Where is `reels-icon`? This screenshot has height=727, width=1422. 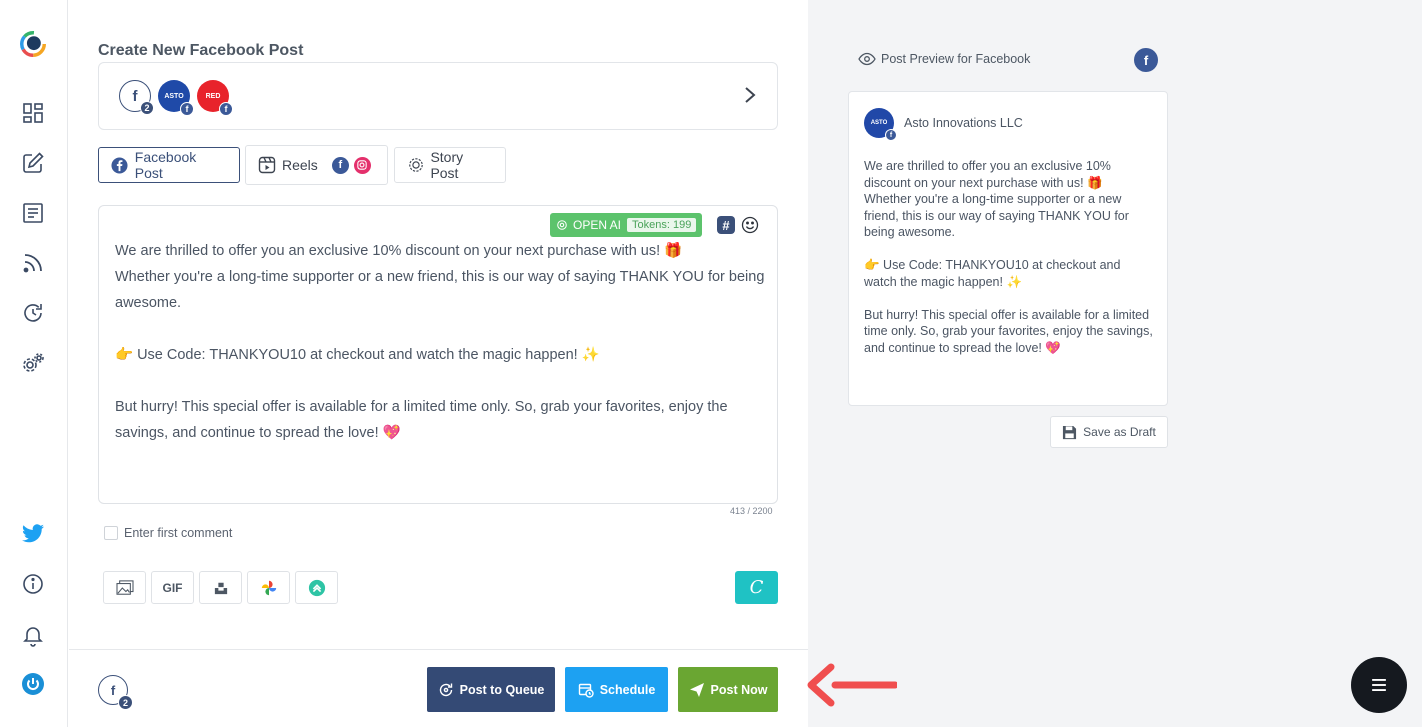
reels-icon is located at coordinates (267, 165).